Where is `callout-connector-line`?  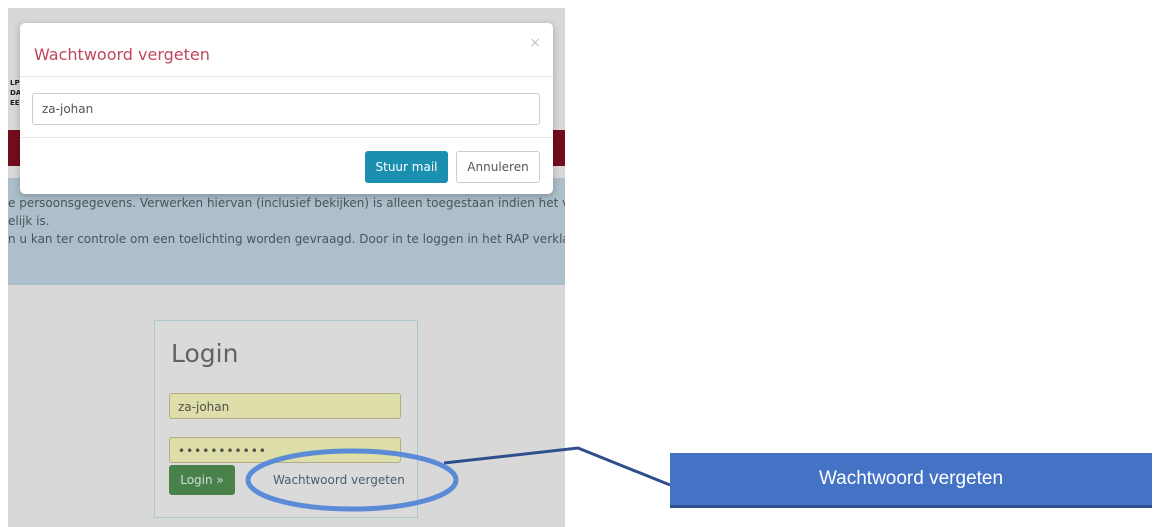 callout-connector-line is located at coordinates (557, 466).